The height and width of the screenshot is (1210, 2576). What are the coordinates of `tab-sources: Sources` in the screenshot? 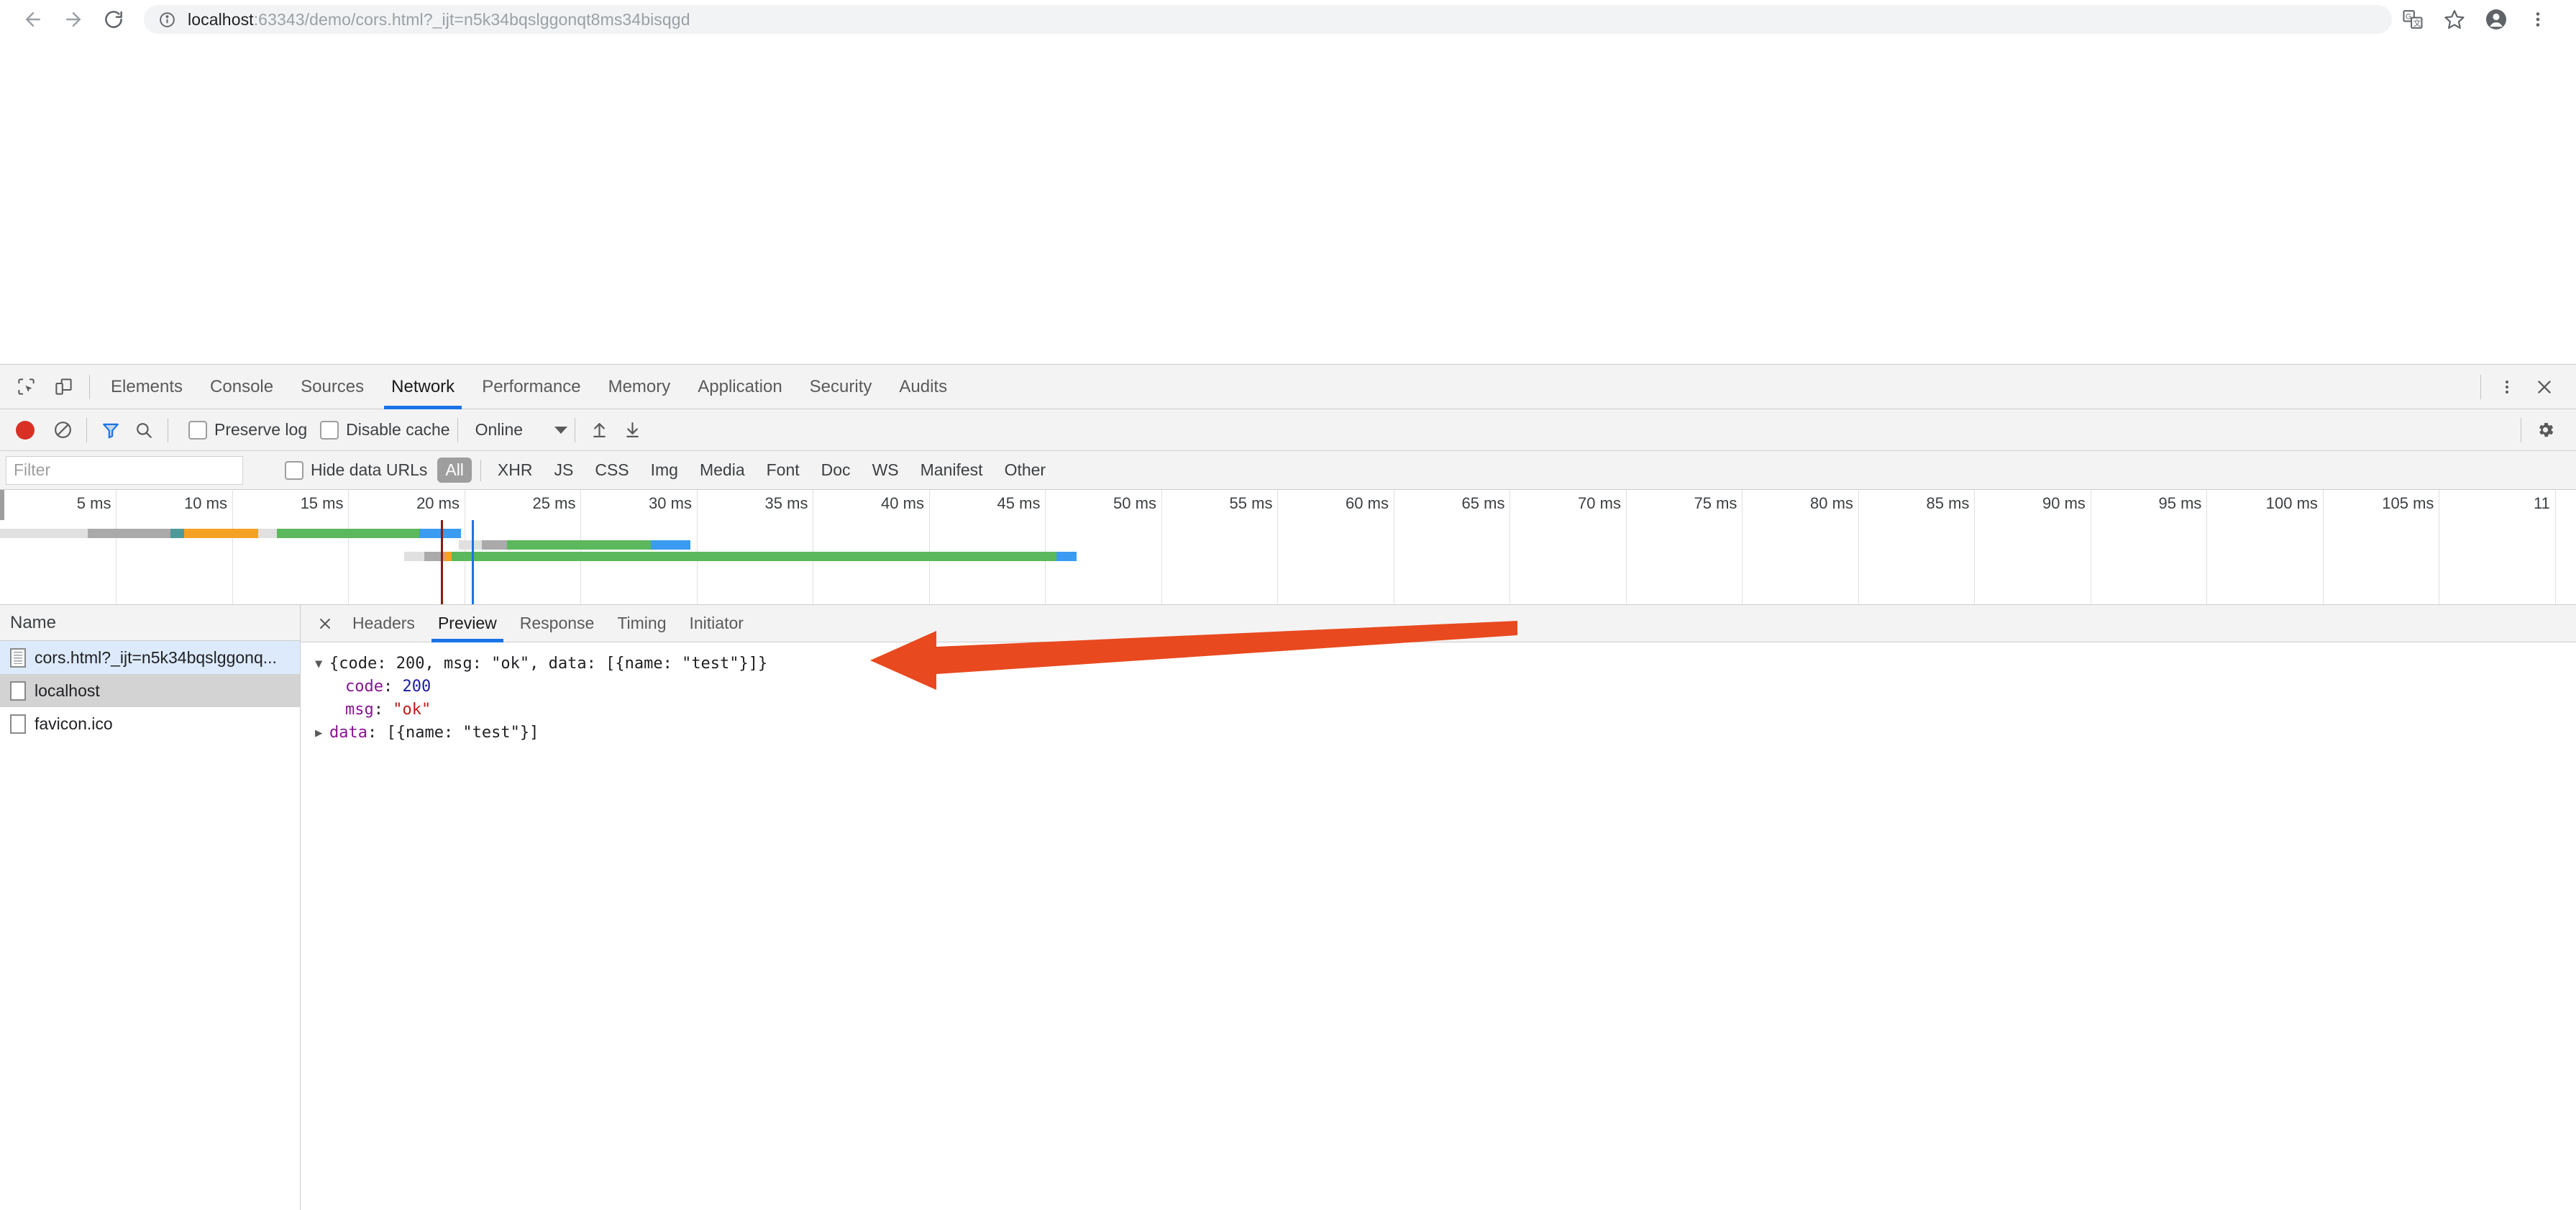 It's located at (332, 387).